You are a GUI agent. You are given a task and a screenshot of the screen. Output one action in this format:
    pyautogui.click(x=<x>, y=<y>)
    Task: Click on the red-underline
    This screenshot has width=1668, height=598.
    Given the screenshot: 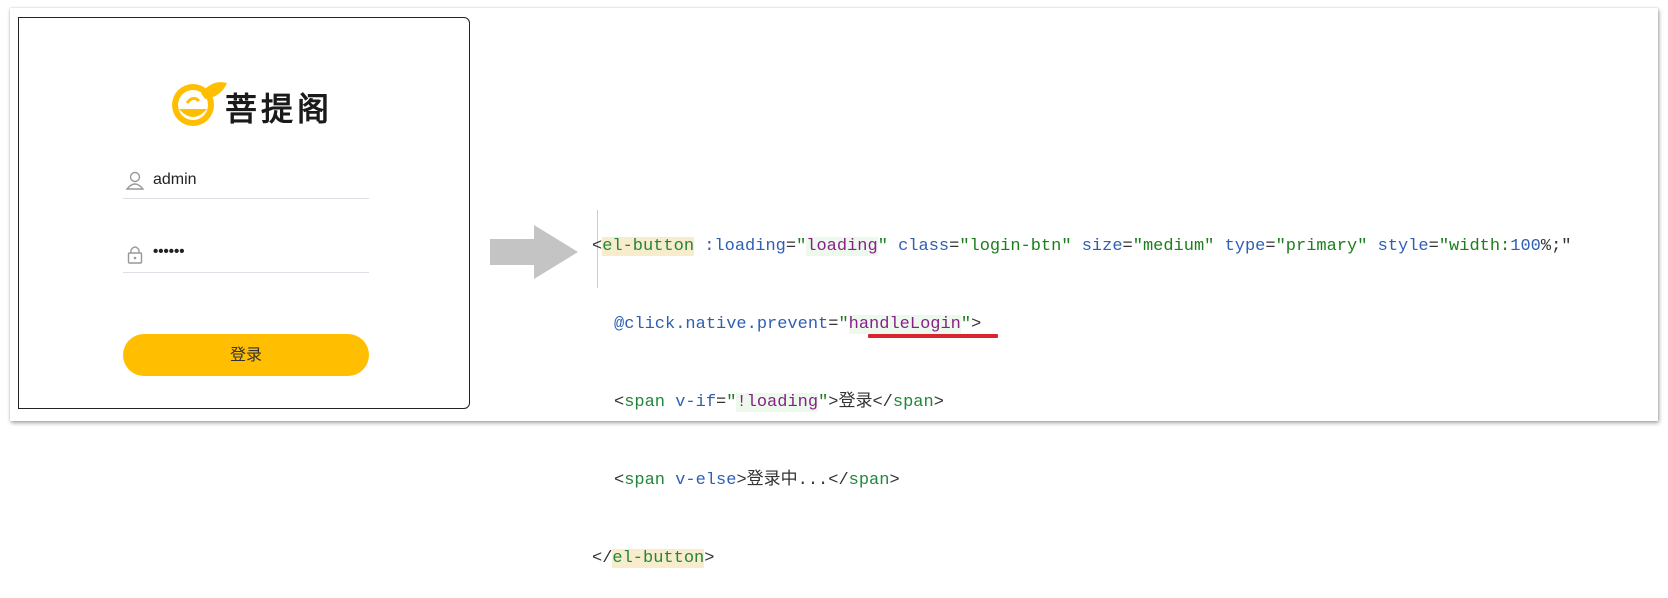 What is the action you would take?
    pyautogui.click(x=933, y=336)
    